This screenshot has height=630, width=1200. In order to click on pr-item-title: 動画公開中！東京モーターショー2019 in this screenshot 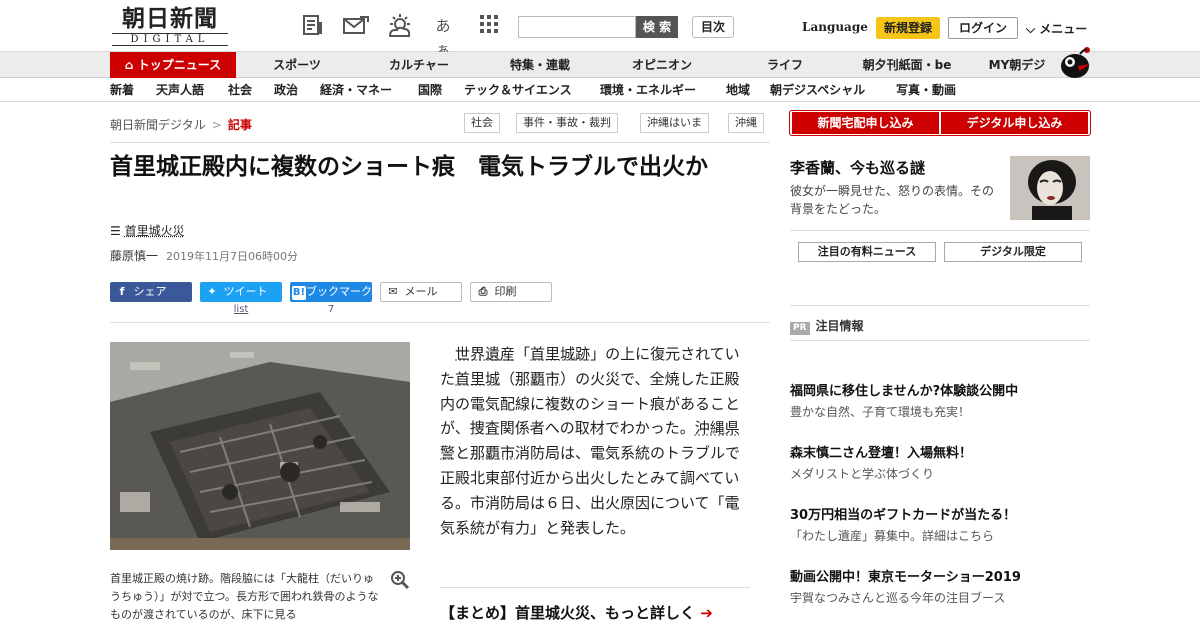, I will do `click(905, 575)`.